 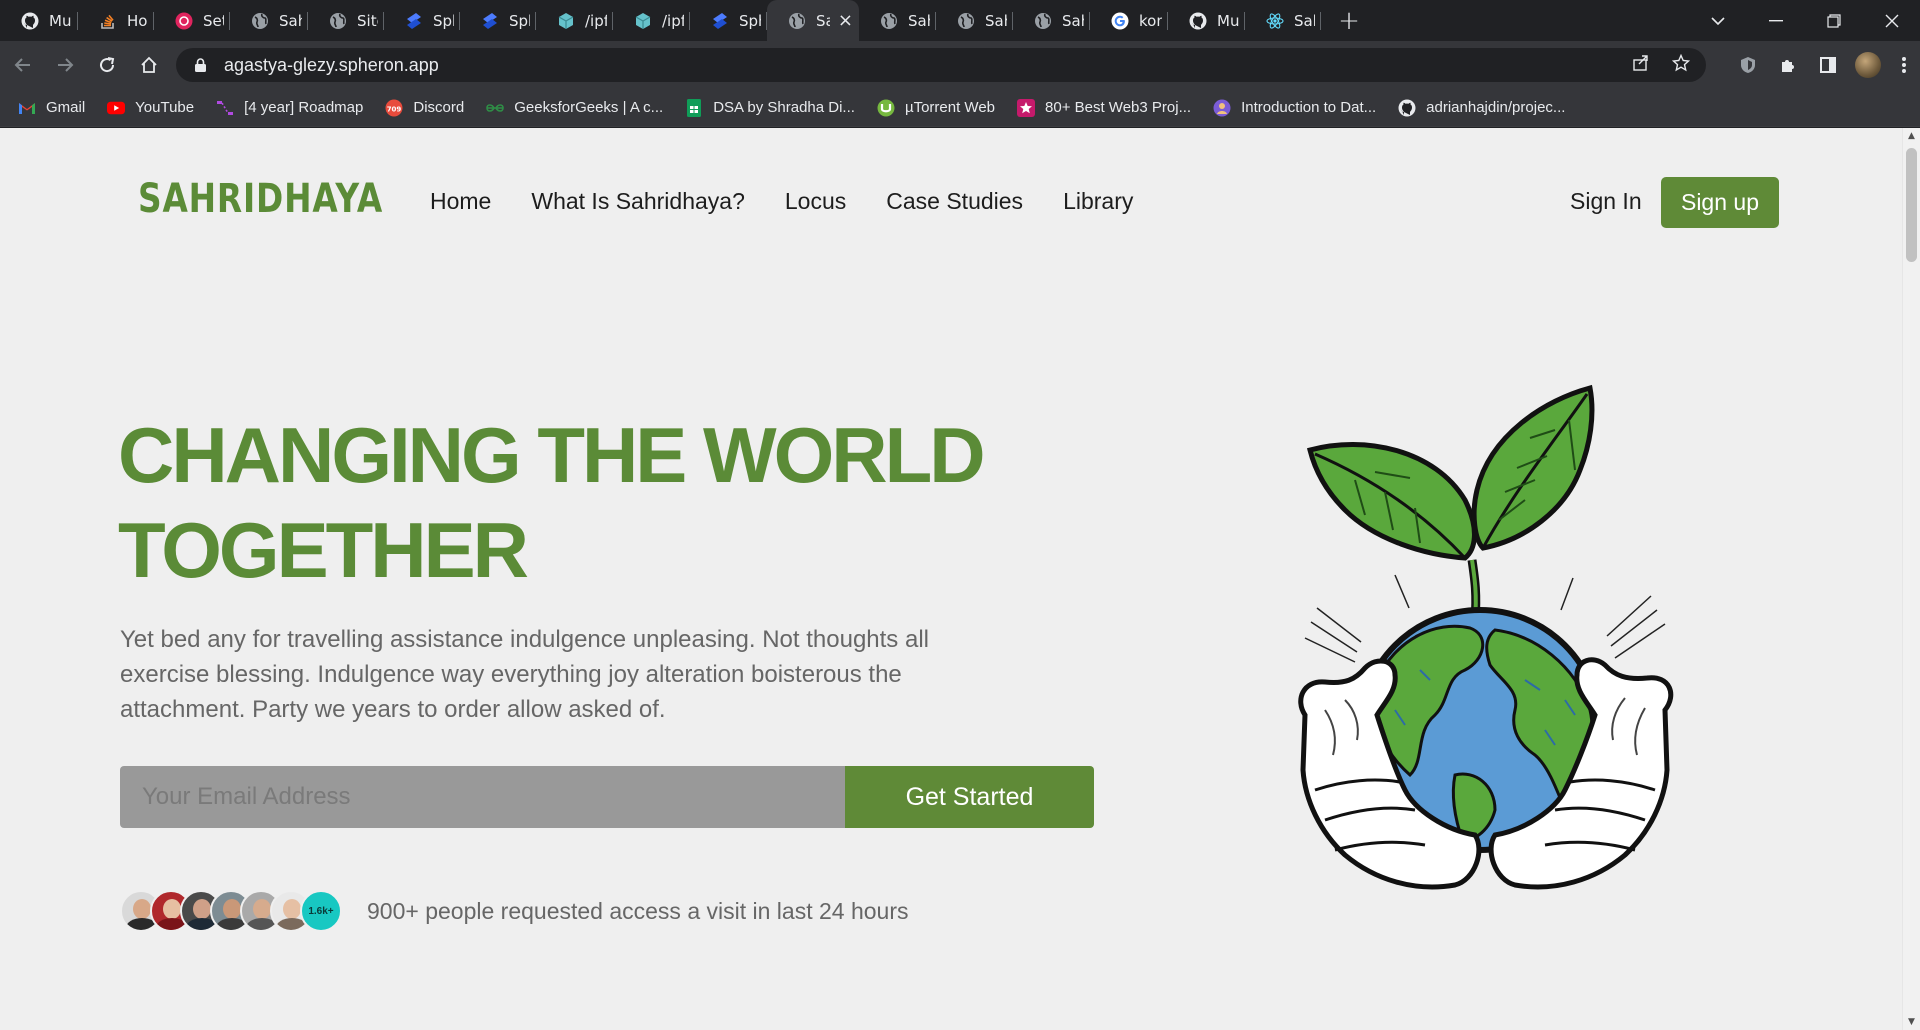 I want to click on side-panel-icon, so click(x=1828, y=65).